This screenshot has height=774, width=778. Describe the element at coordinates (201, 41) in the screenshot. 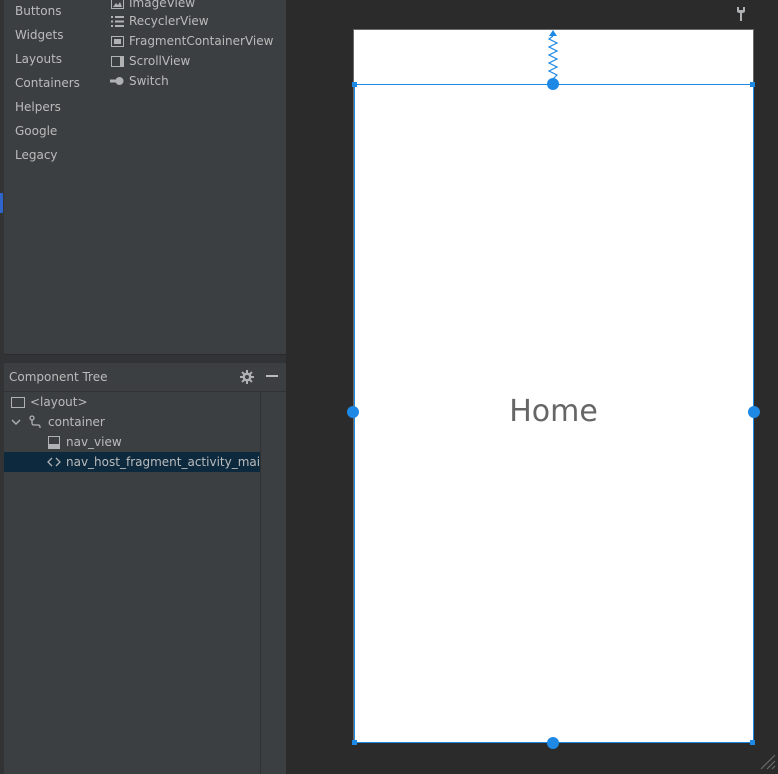

I see `palette-item-label: FragmentContainerView` at that location.